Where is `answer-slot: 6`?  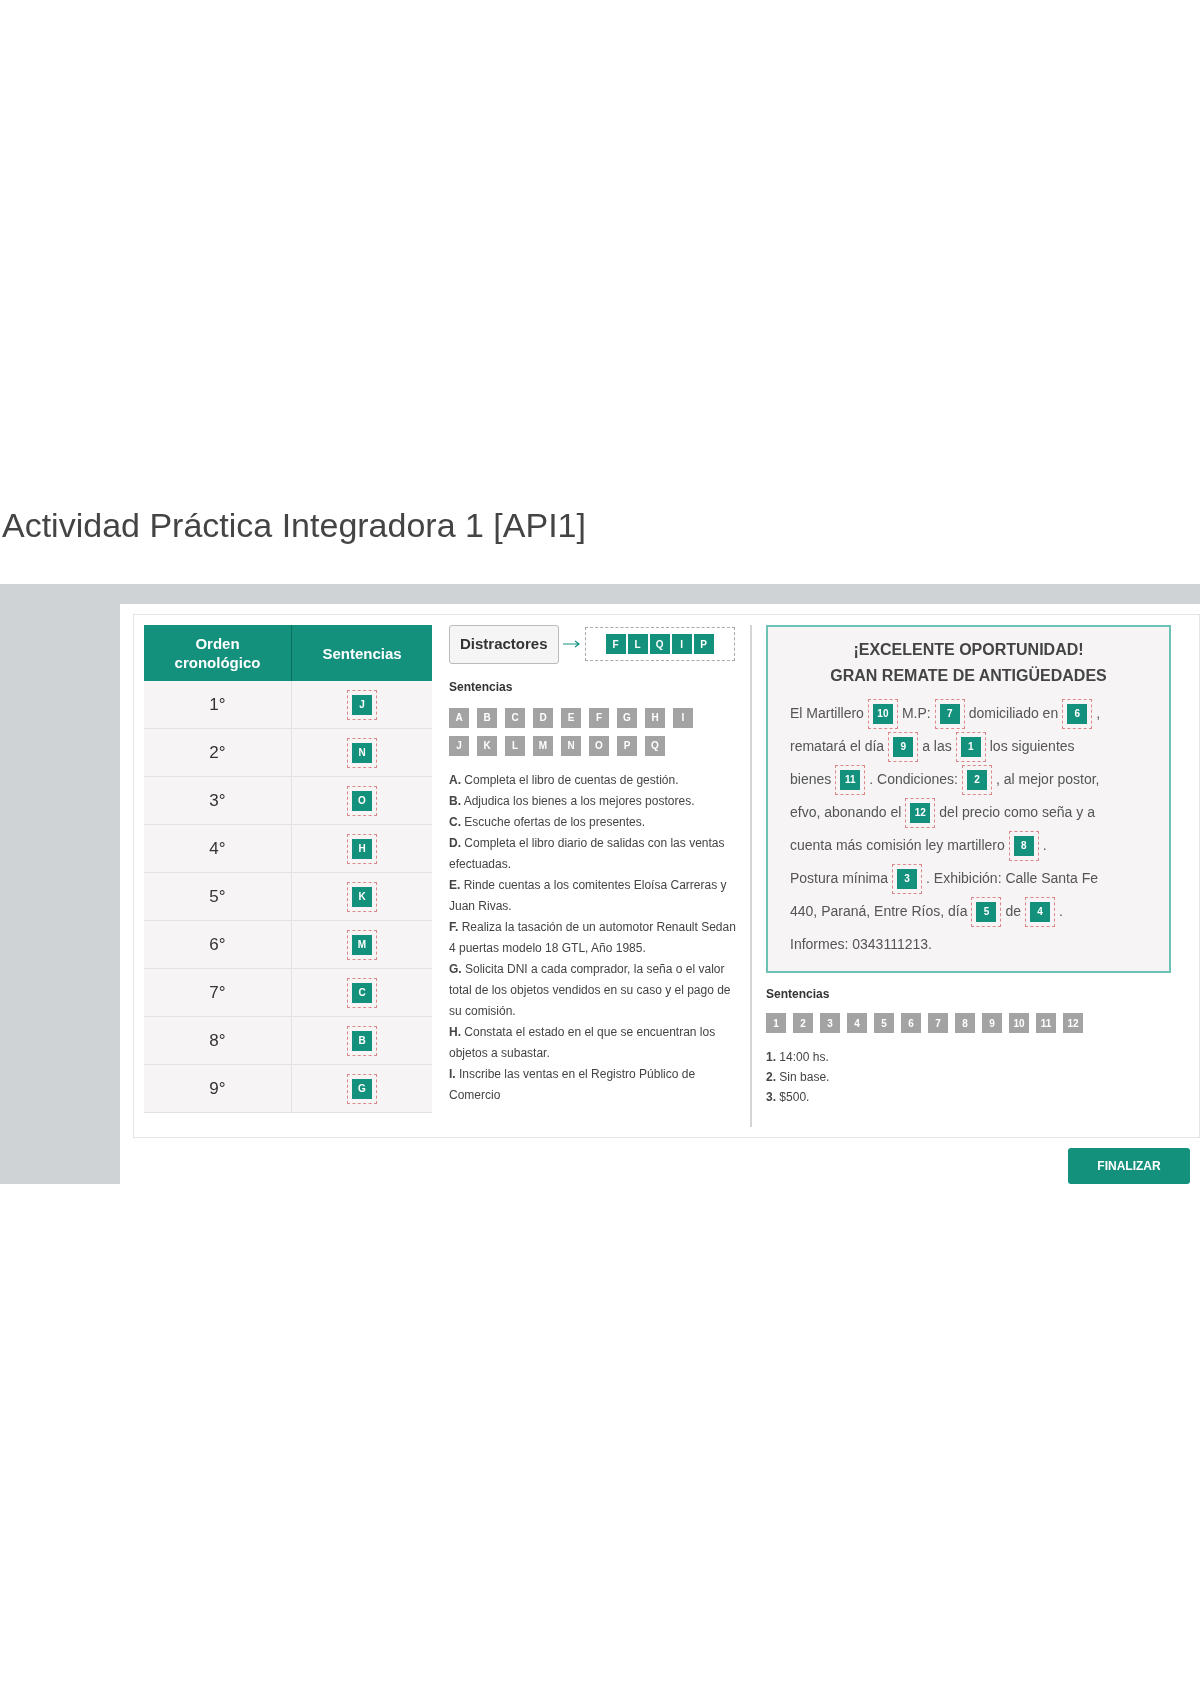 answer-slot: 6 is located at coordinates (1077, 713).